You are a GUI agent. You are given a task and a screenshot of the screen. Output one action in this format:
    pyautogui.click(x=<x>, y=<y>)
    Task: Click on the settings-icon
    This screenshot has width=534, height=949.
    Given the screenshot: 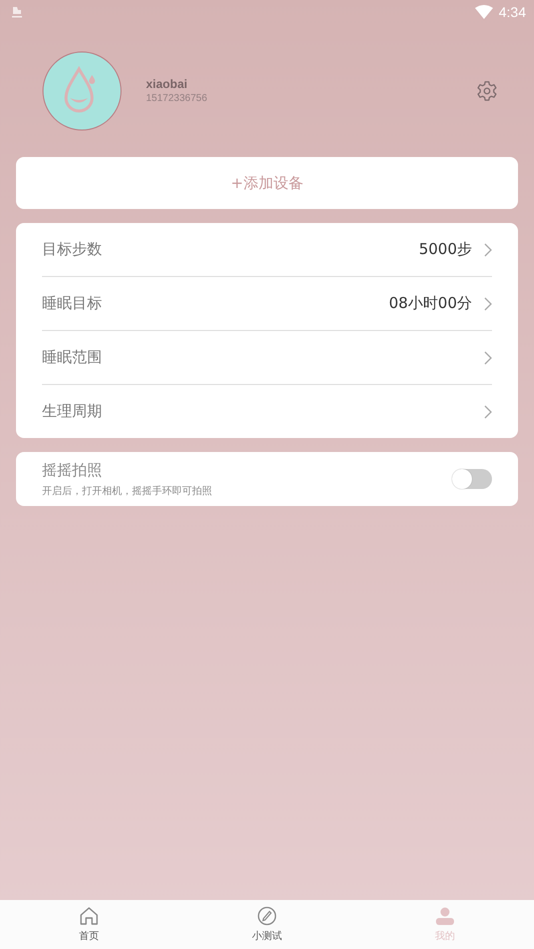 What is the action you would take?
    pyautogui.click(x=487, y=91)
    